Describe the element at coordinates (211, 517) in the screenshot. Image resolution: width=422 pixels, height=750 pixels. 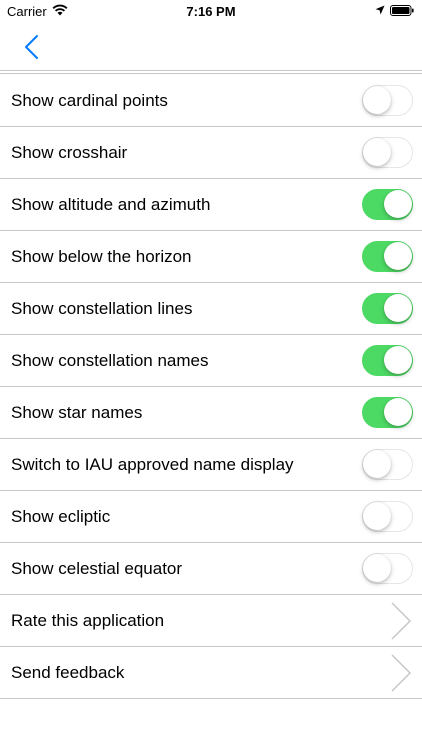
I see `settings-row: Show ecliptic` at that location.